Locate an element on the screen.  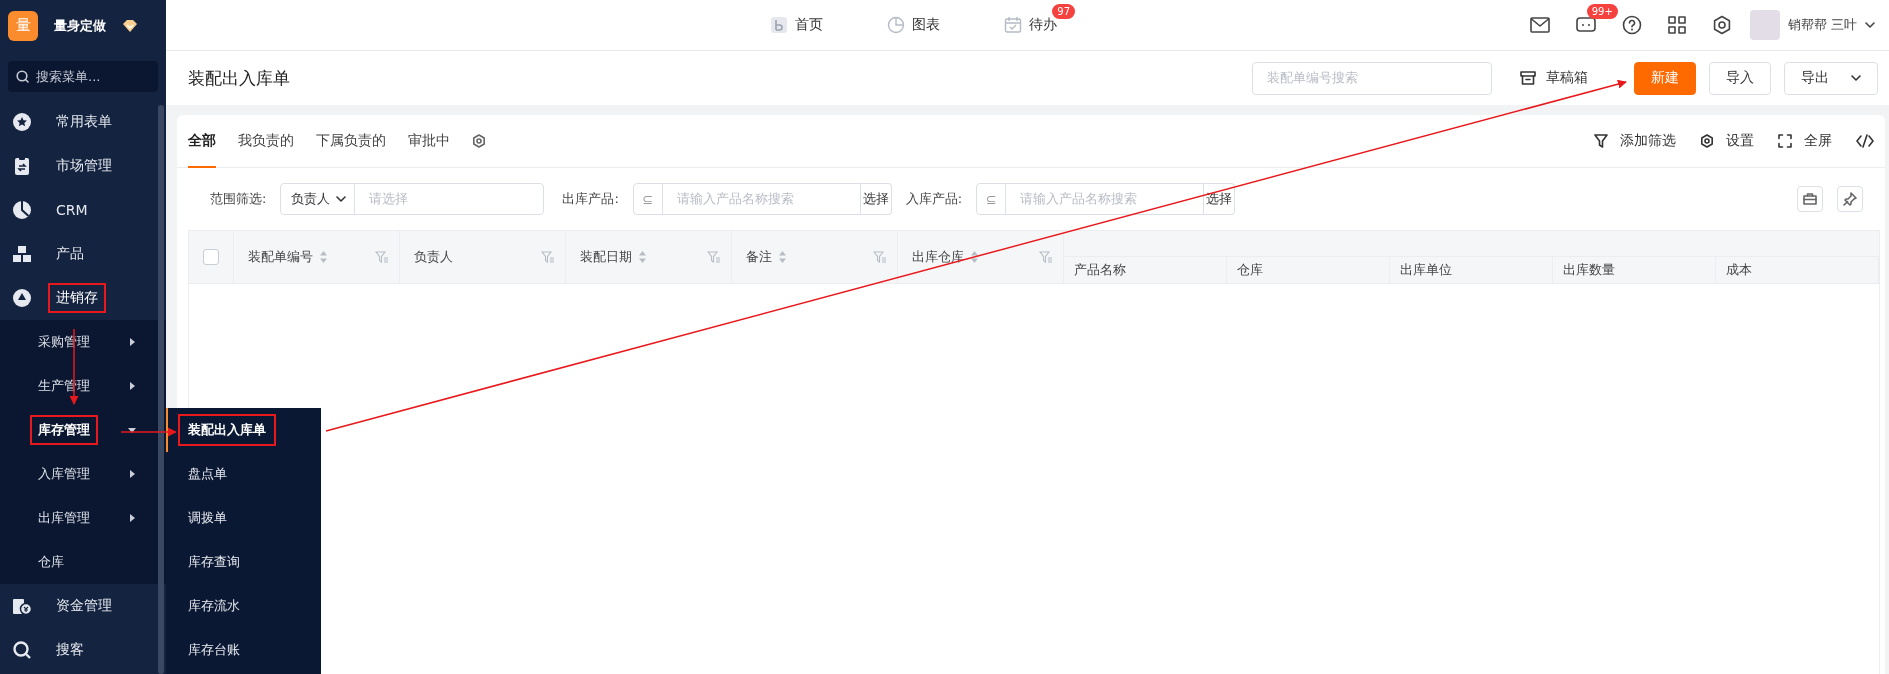
submenu-item: 调拨单 is located at coordinates (243, 518).